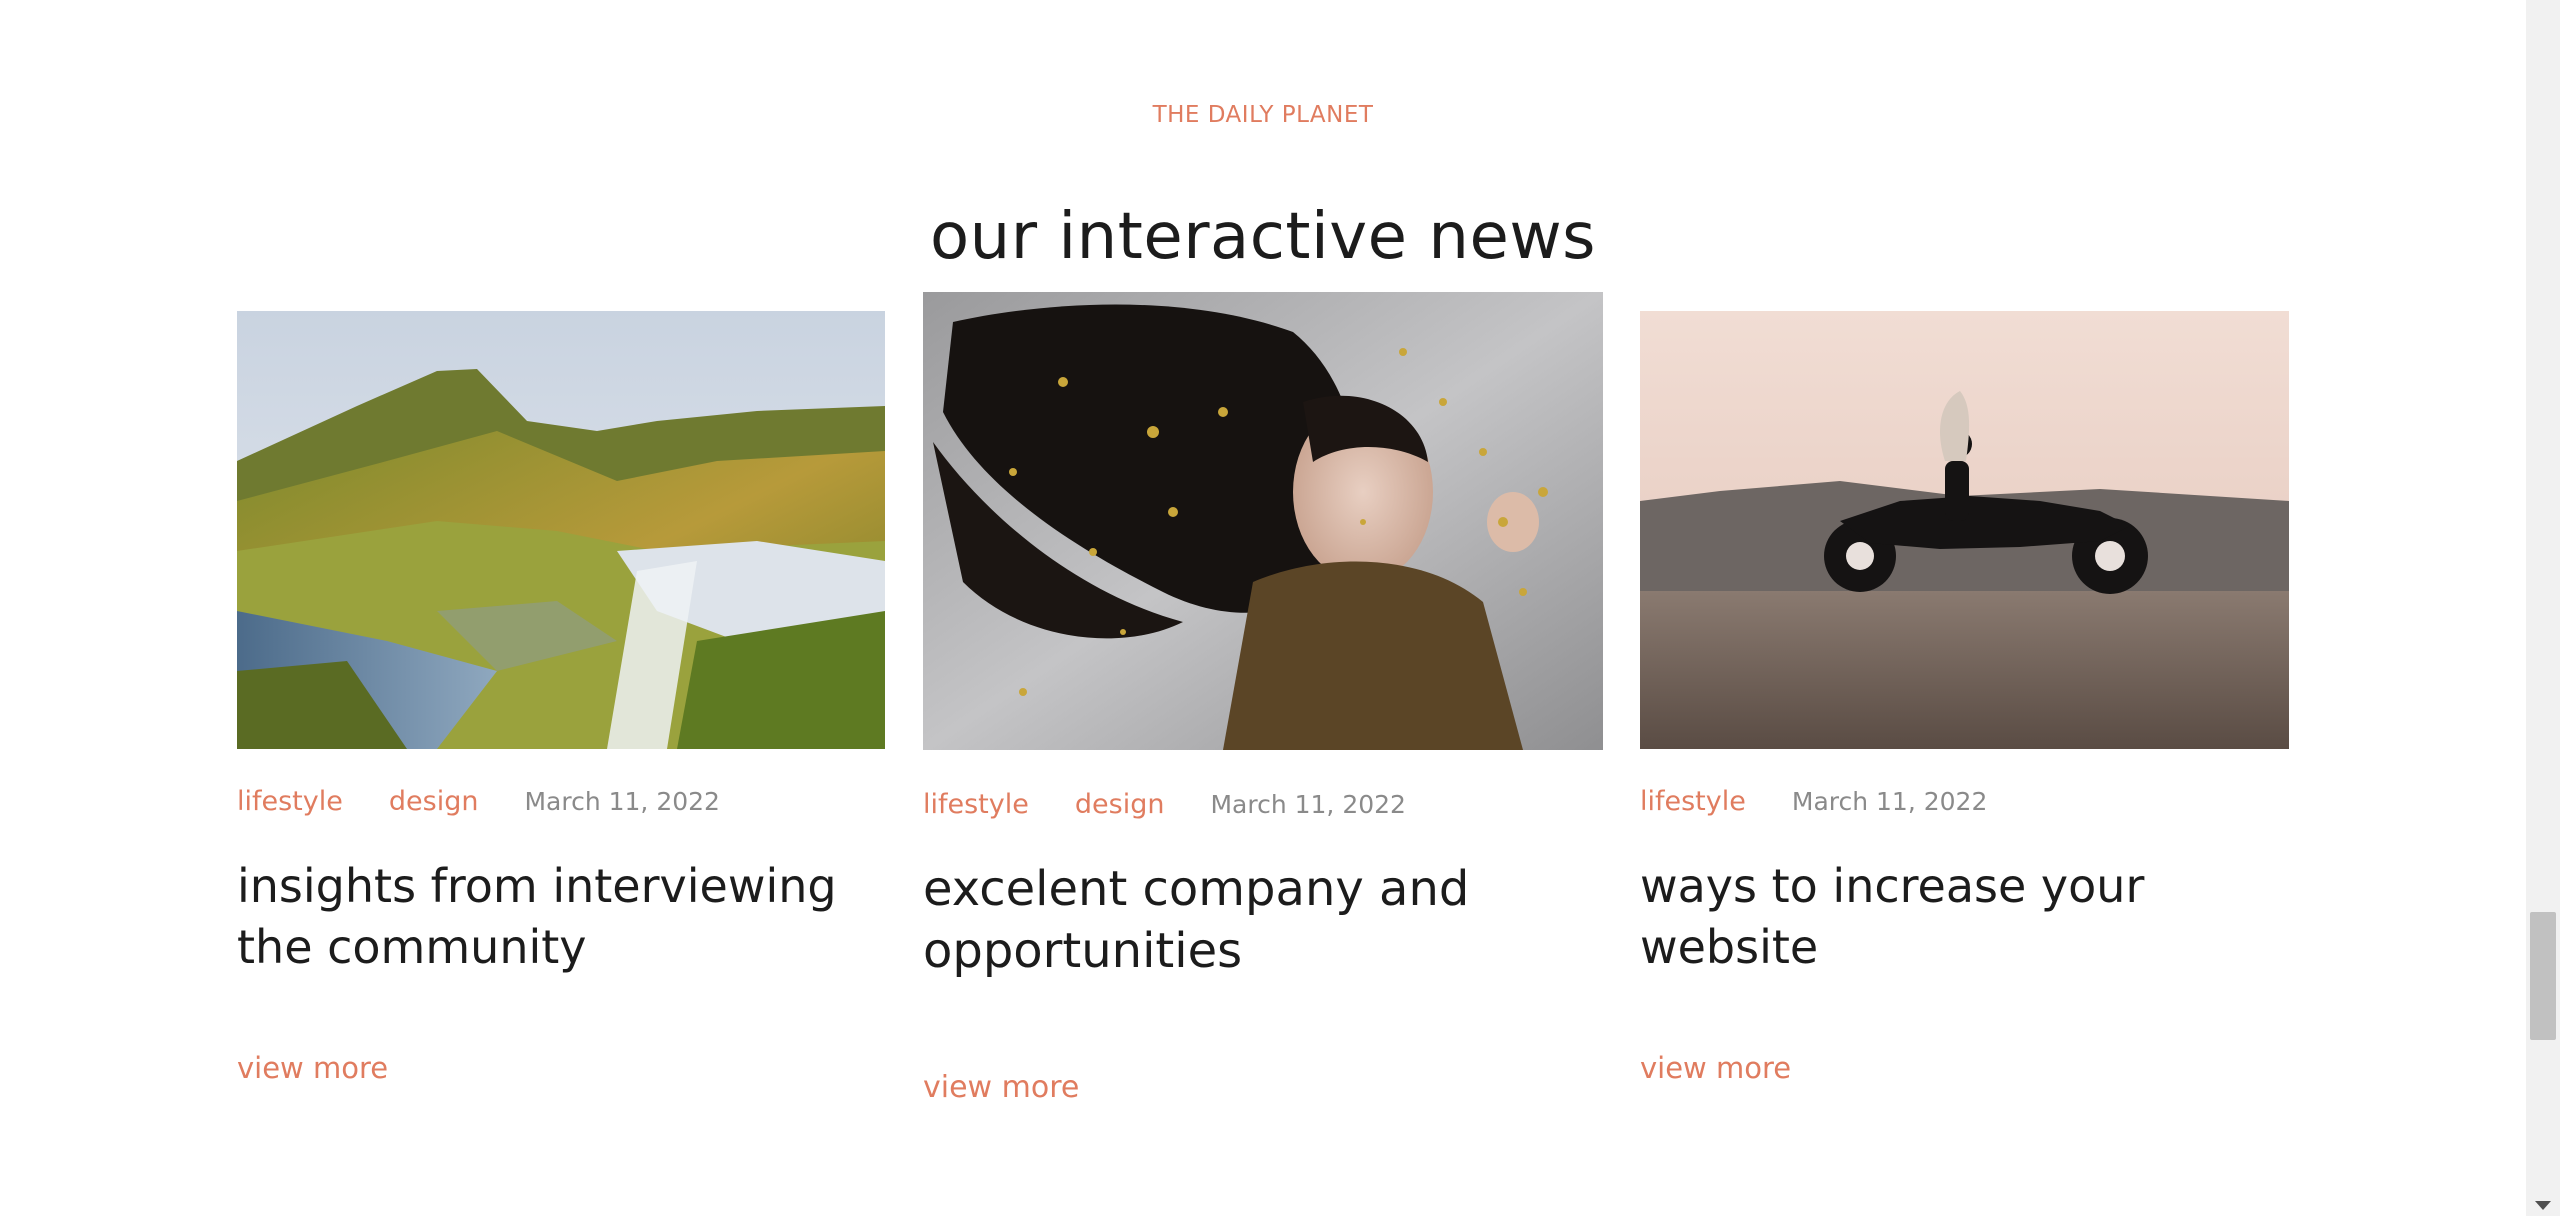 The height and width of the screenshot is (1216, 2560). I want to click on news-card-title: ways to increase your website, so click(1950, 917).